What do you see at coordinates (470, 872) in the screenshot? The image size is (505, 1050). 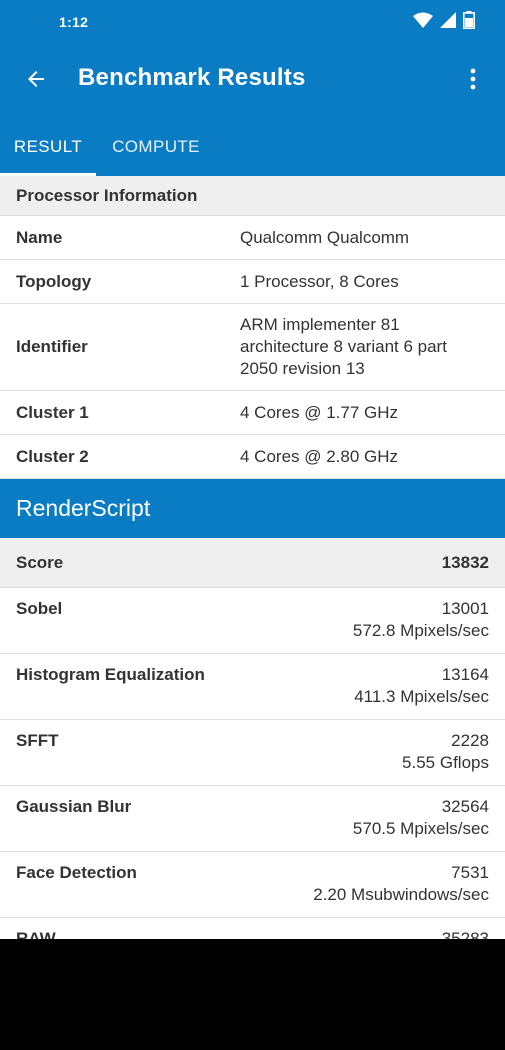 I see `benchmark-score: 7531` at bounding box center [470, 872].